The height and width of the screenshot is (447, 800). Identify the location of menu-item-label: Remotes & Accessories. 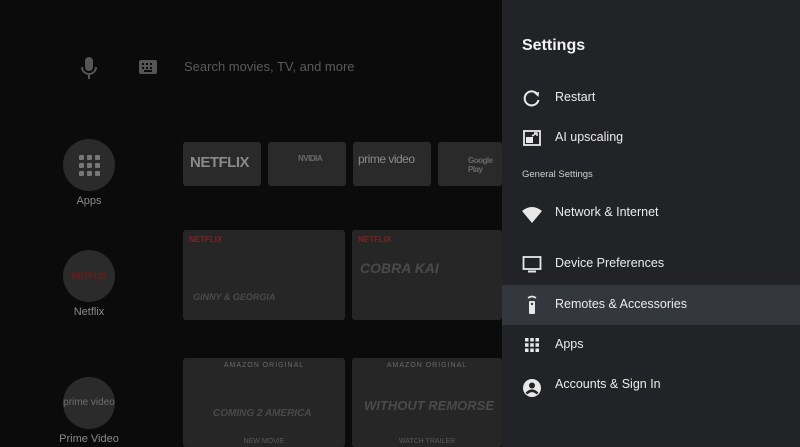
(621, 304).